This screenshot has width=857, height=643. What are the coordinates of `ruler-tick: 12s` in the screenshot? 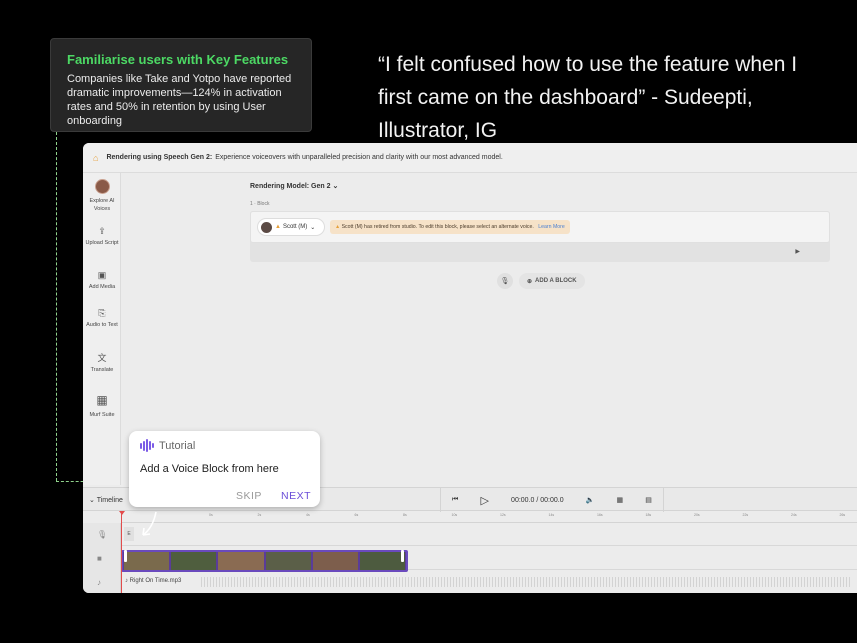 It's located at (503, 515).